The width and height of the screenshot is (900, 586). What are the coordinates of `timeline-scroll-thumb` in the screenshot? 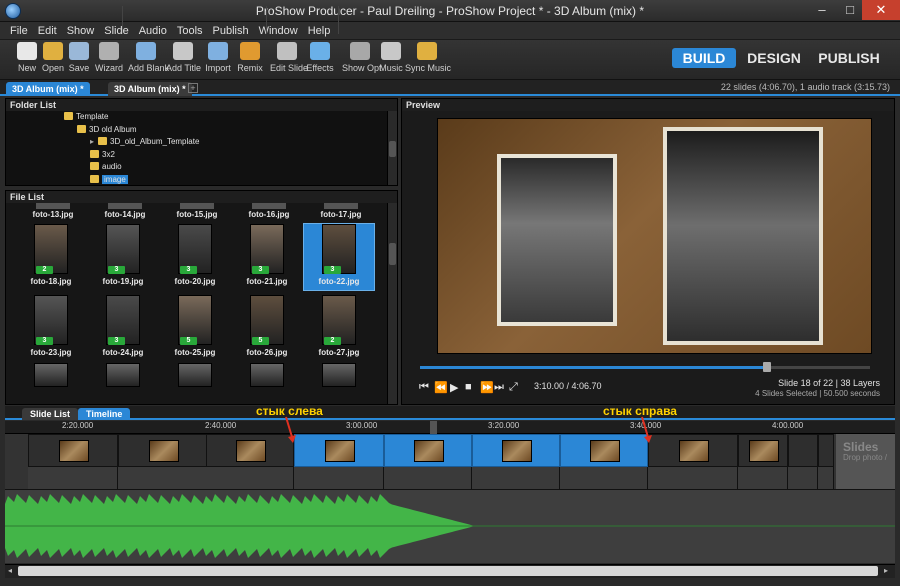 It's located at (448, 571).